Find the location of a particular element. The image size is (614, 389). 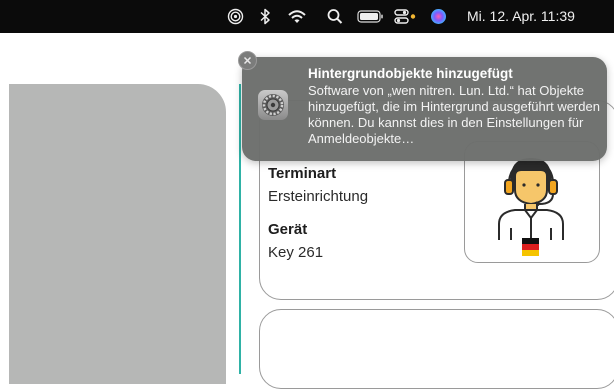

germany-flag-icon is located at coordinates (530, 247).